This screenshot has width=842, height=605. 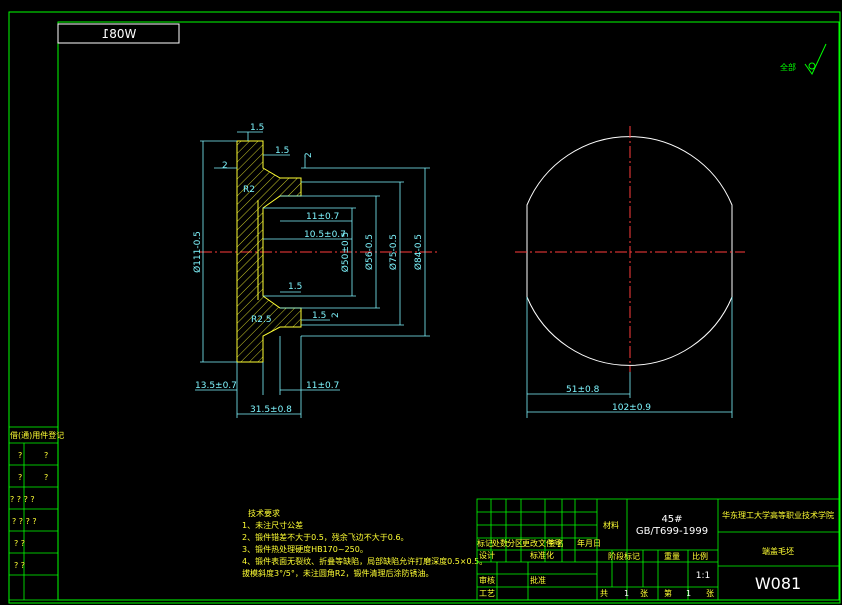 What do you see at coordinates (264, 513) in the screenshot?
I see `tech-notes-title: 技术要求` at bounding box center [264, 513].